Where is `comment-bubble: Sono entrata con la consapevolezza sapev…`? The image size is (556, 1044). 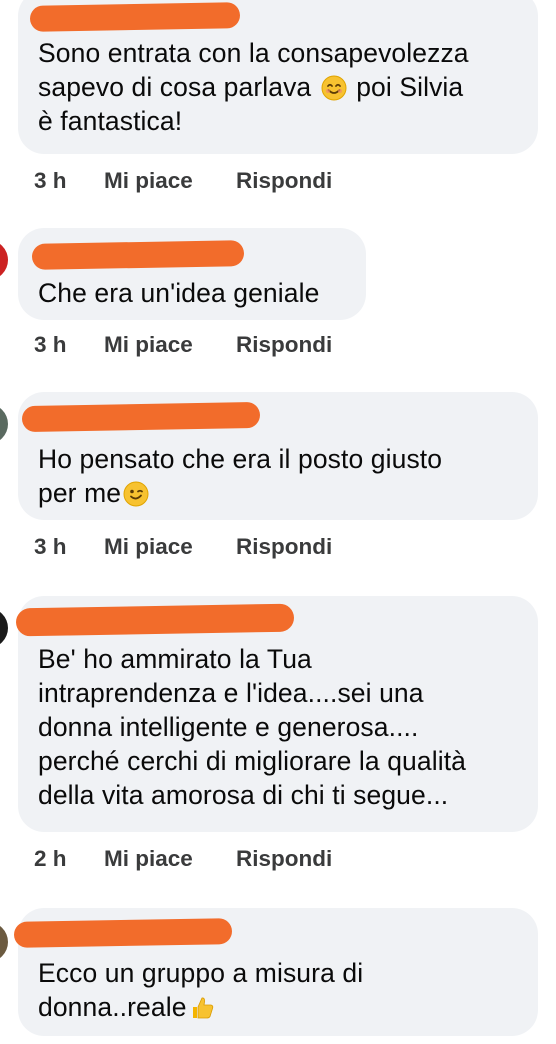 comment-bubble: Sono entrata con la consapevolezza sapev… is located at coordinates (278, 77).